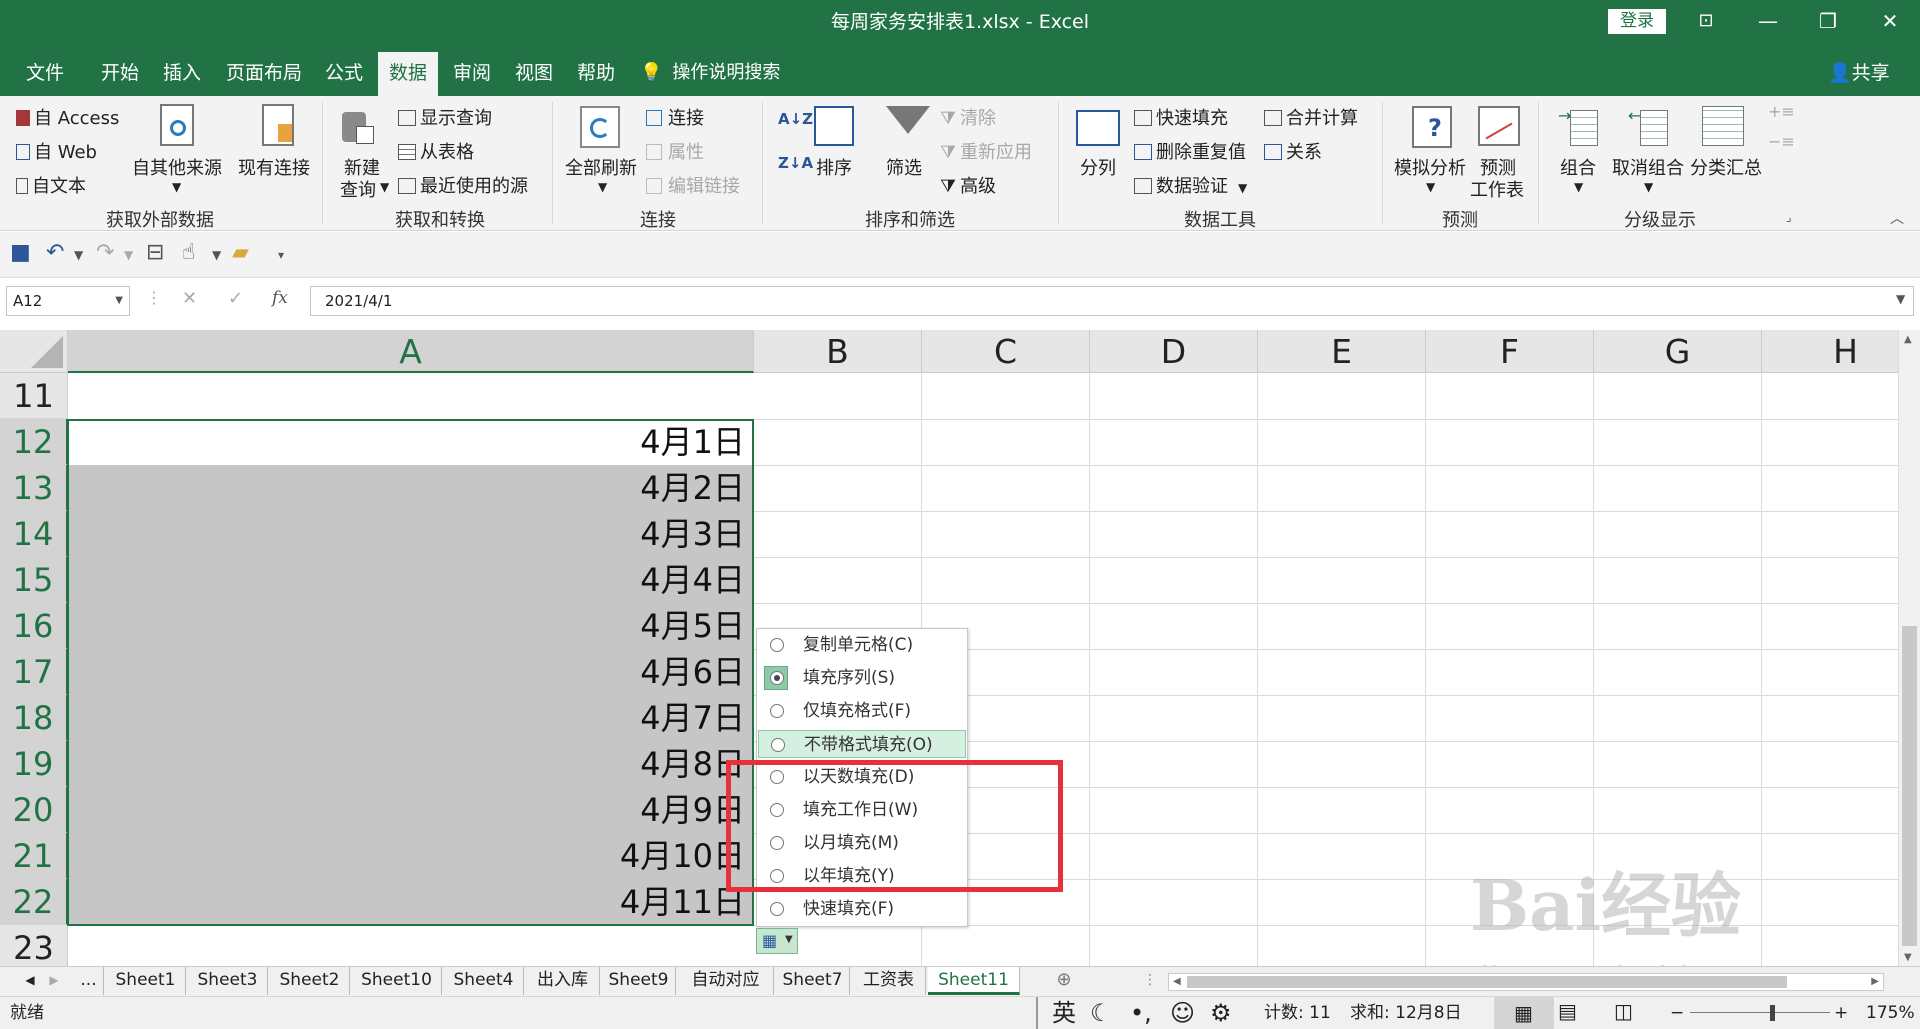 This screenshot has width=1920, height=1029. I want to click on ungroup-button: 取消组合, so click(1648, 167).